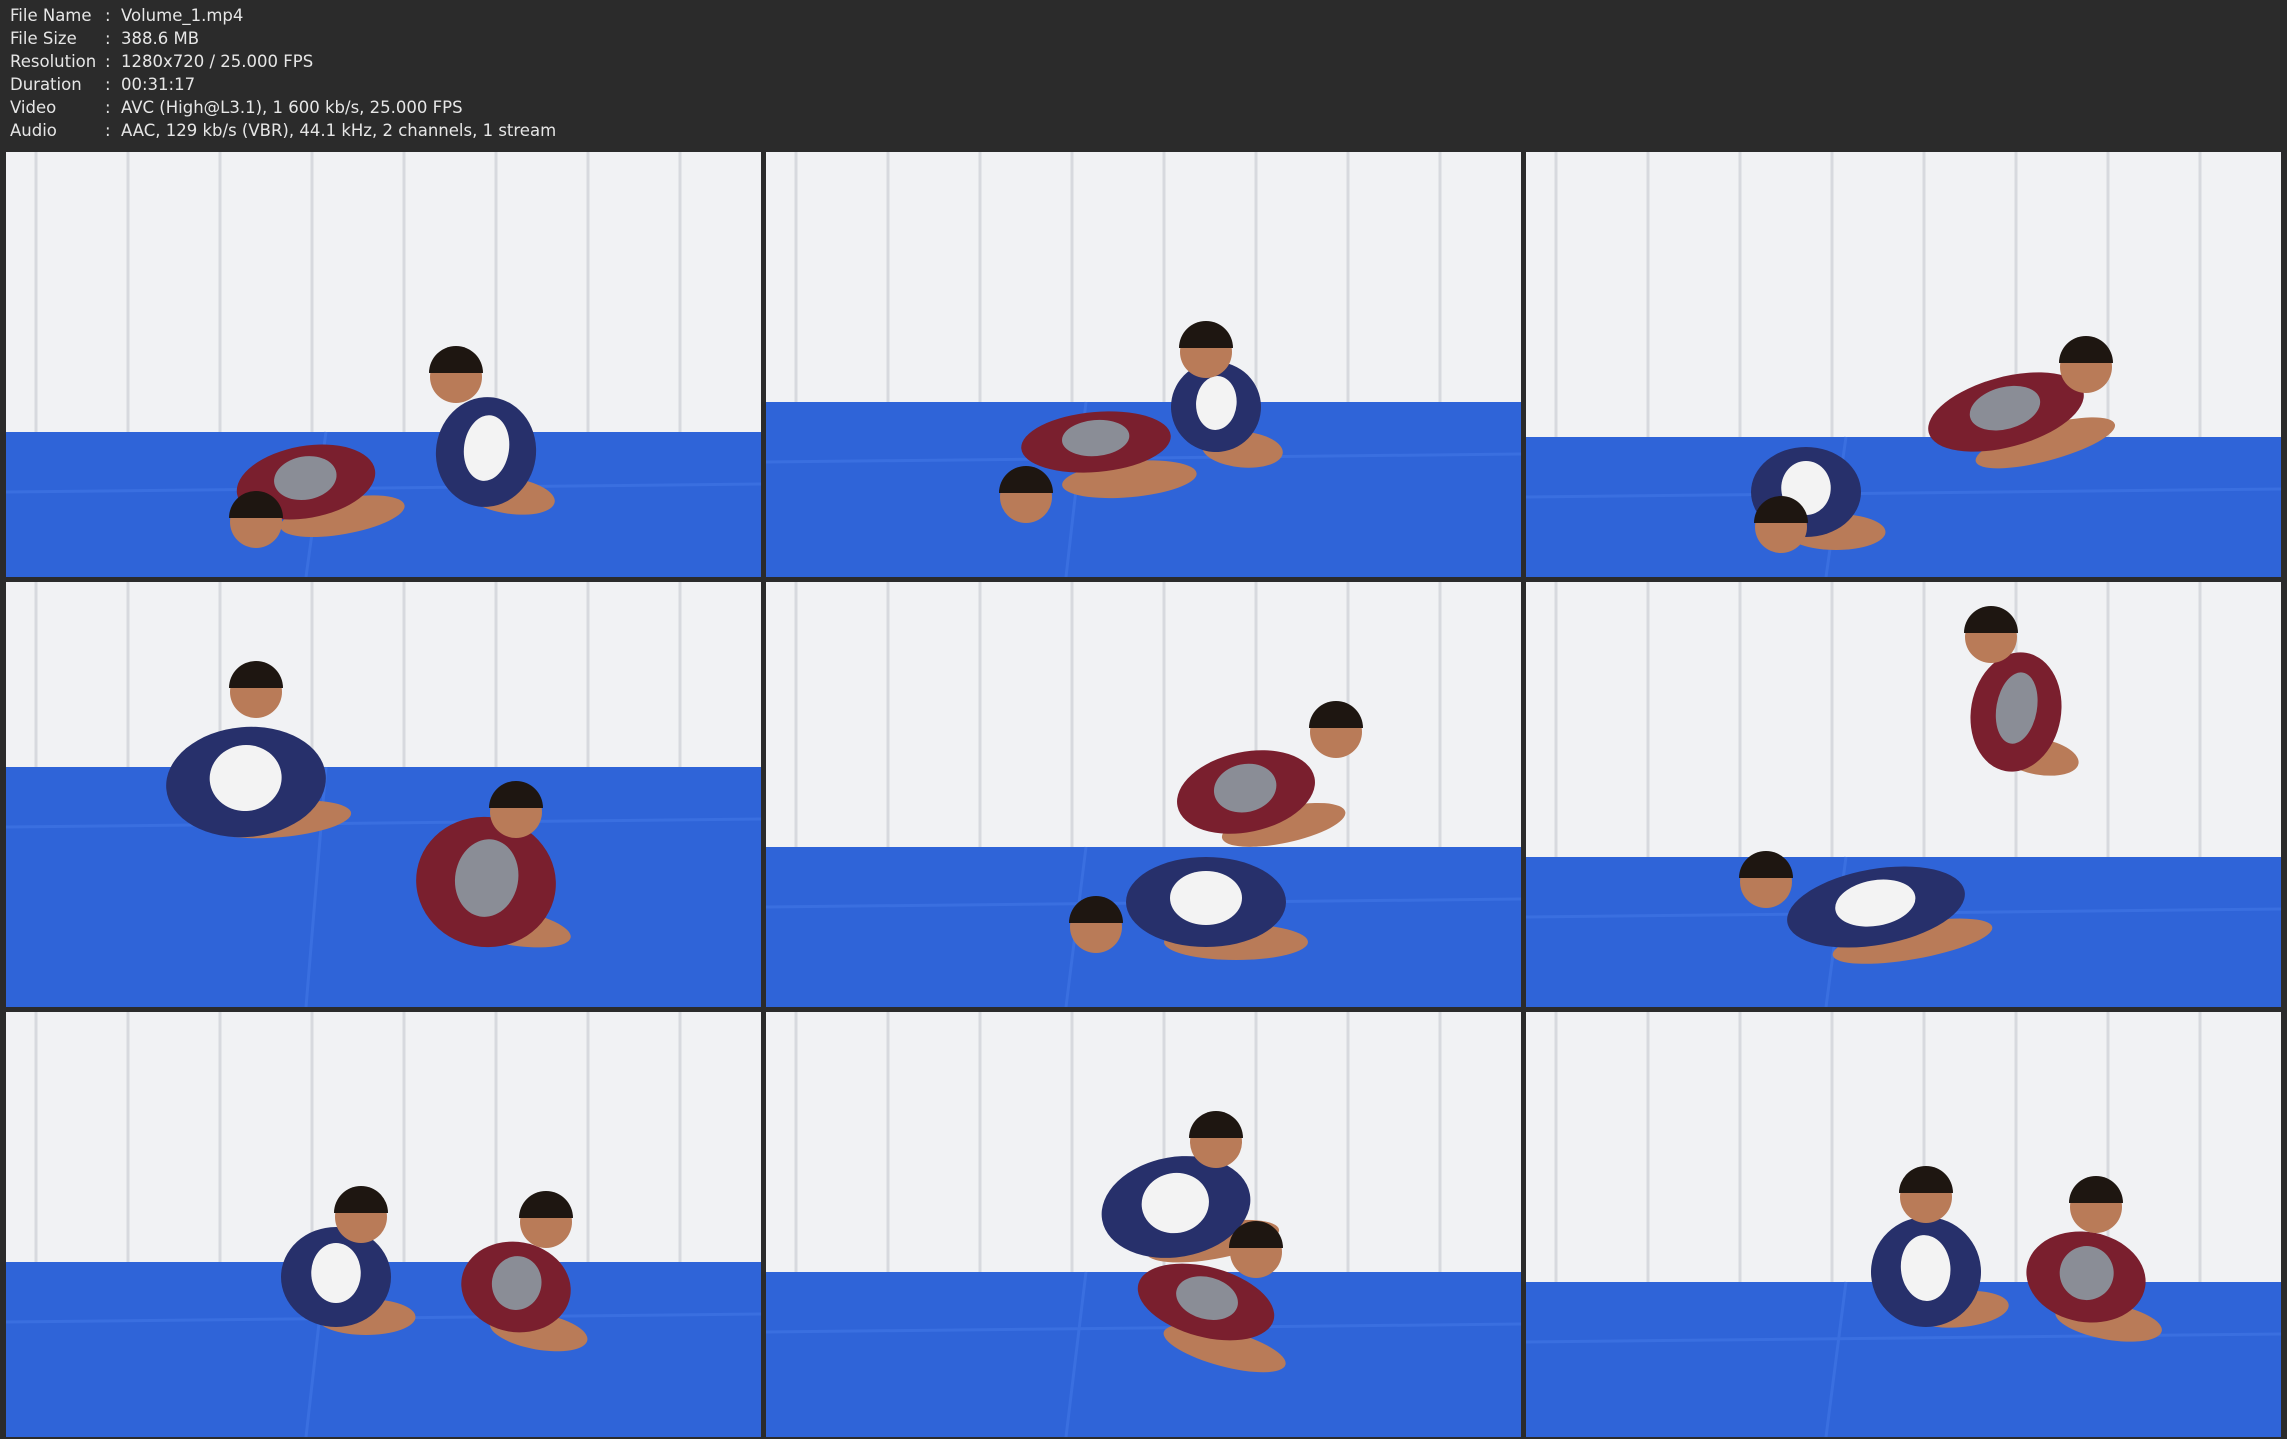 The height and width of the screenshot is (1439, 2287). What do you see at coordinates (33, 107) in the screenshot?
I see `info-label: Video` at bounding box center [33, 107].